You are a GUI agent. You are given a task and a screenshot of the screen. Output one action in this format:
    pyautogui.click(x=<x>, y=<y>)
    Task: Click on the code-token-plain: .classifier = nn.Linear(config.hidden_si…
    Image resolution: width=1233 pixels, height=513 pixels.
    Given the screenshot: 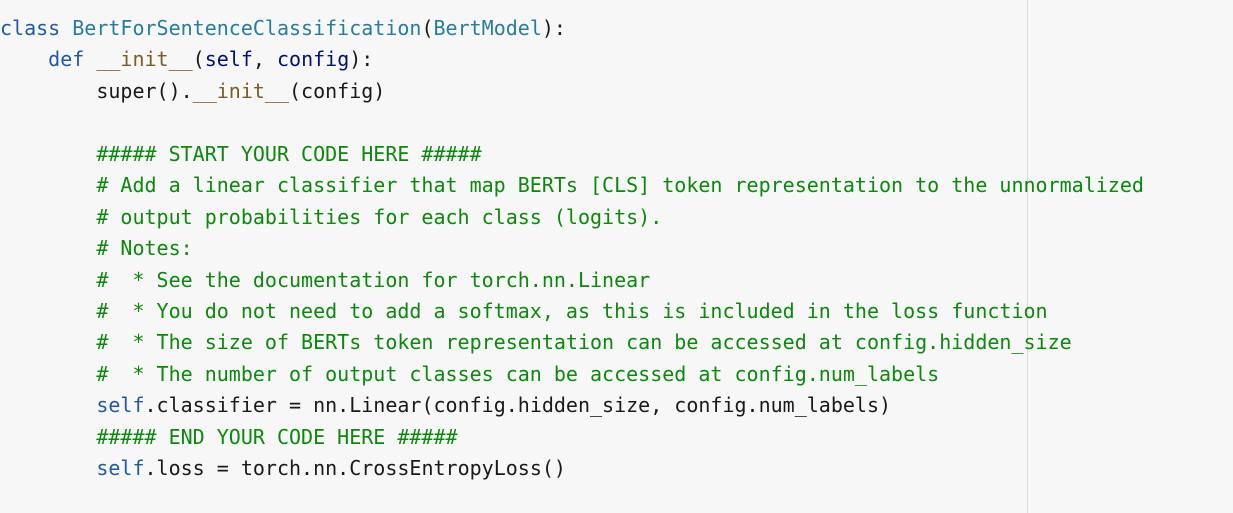 What is the action you would take?
    pyautogui.click(x=518, y=405)
    